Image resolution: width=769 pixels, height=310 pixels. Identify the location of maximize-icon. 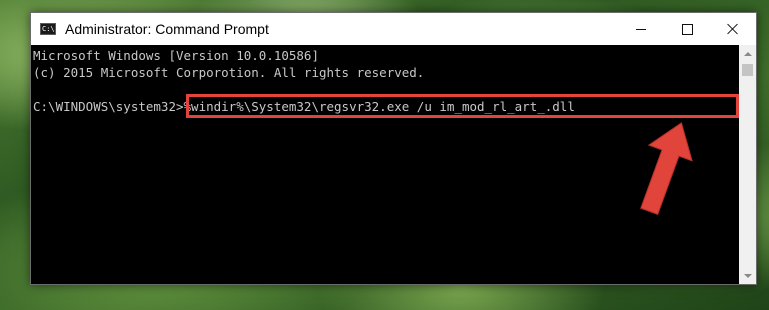
(687, 29).